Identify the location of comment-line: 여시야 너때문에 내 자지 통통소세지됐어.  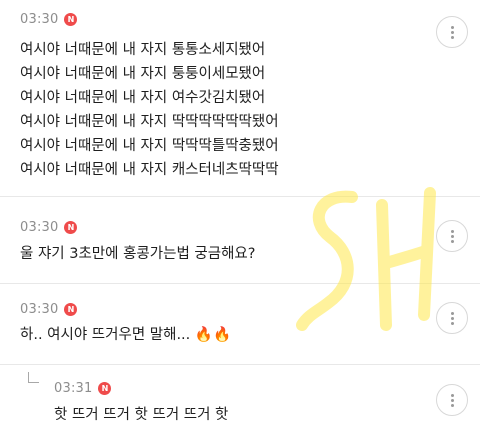
(143, 50).